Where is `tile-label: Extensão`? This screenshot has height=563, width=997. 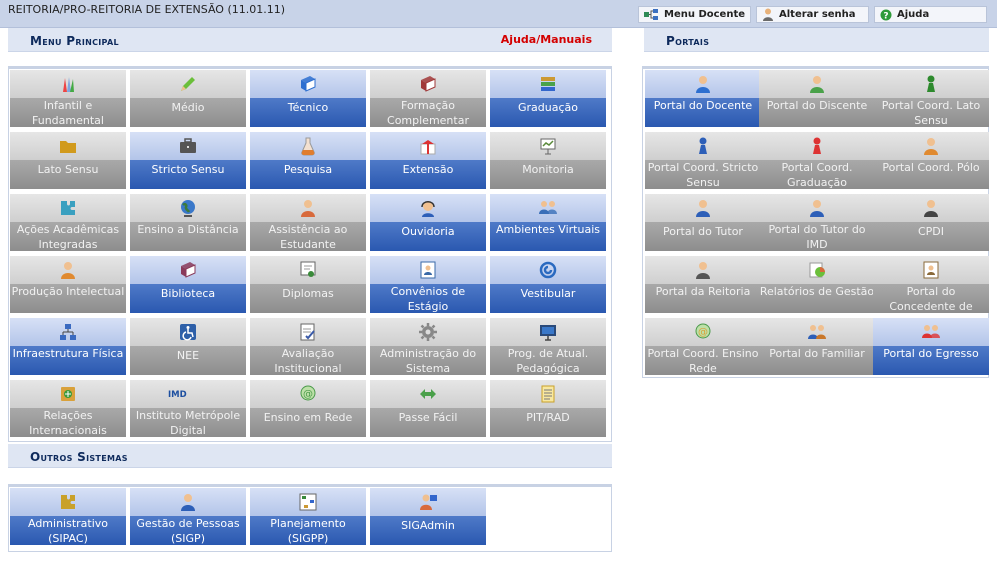 tile-label: Extensão is located at coordinates (428, 169).